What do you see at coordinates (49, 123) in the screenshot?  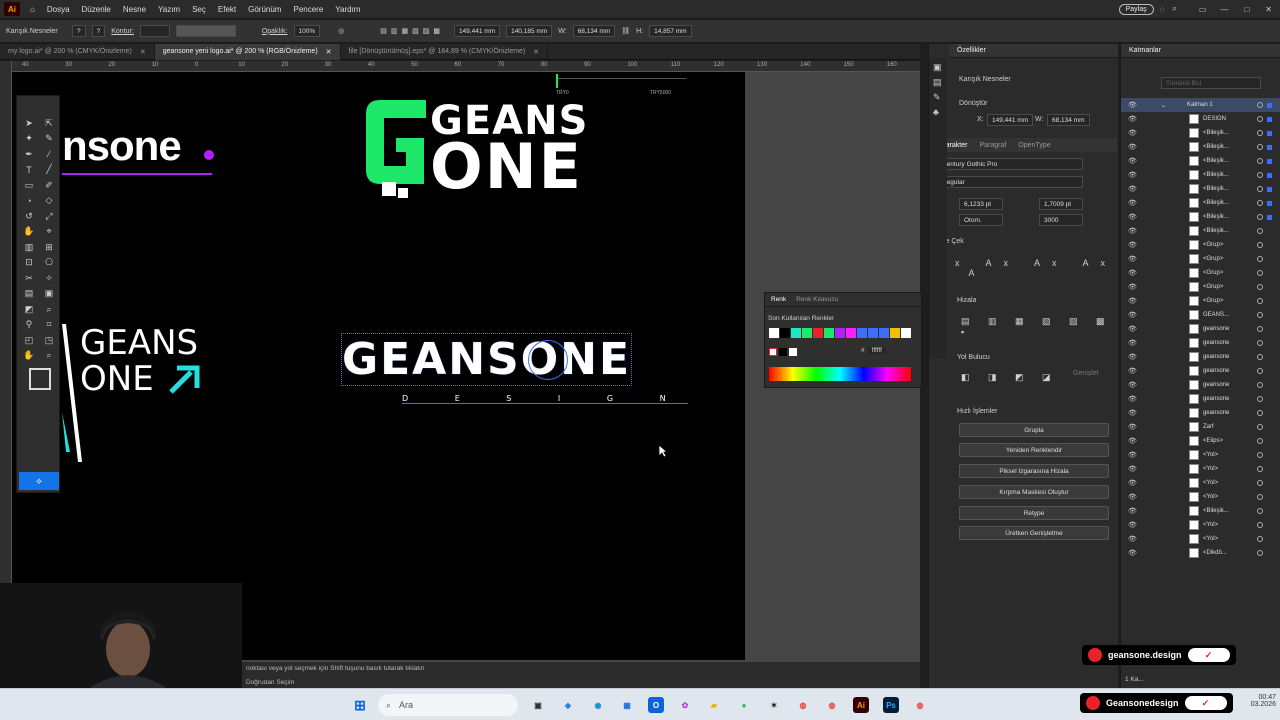 I see `tool-icon: ⇱` at bounding box center [49, 123].